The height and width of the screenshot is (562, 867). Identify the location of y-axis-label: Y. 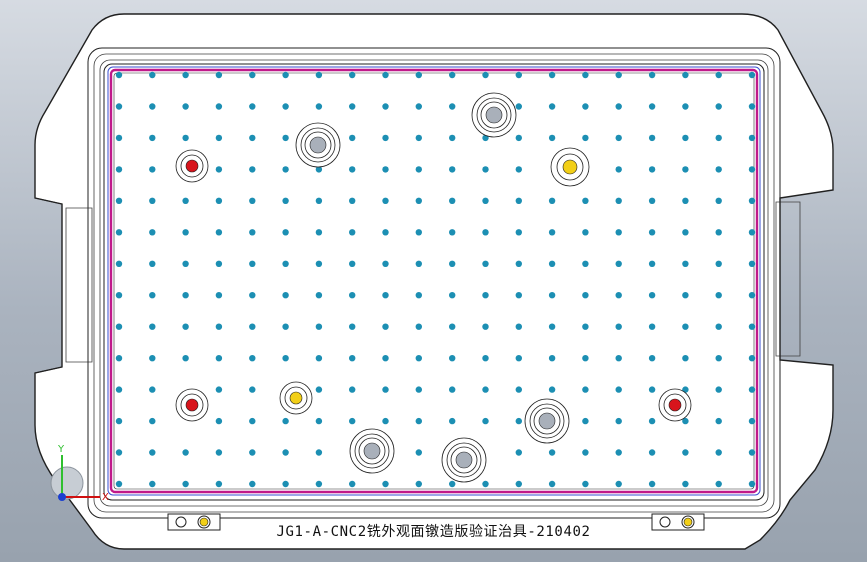
(61, 449).